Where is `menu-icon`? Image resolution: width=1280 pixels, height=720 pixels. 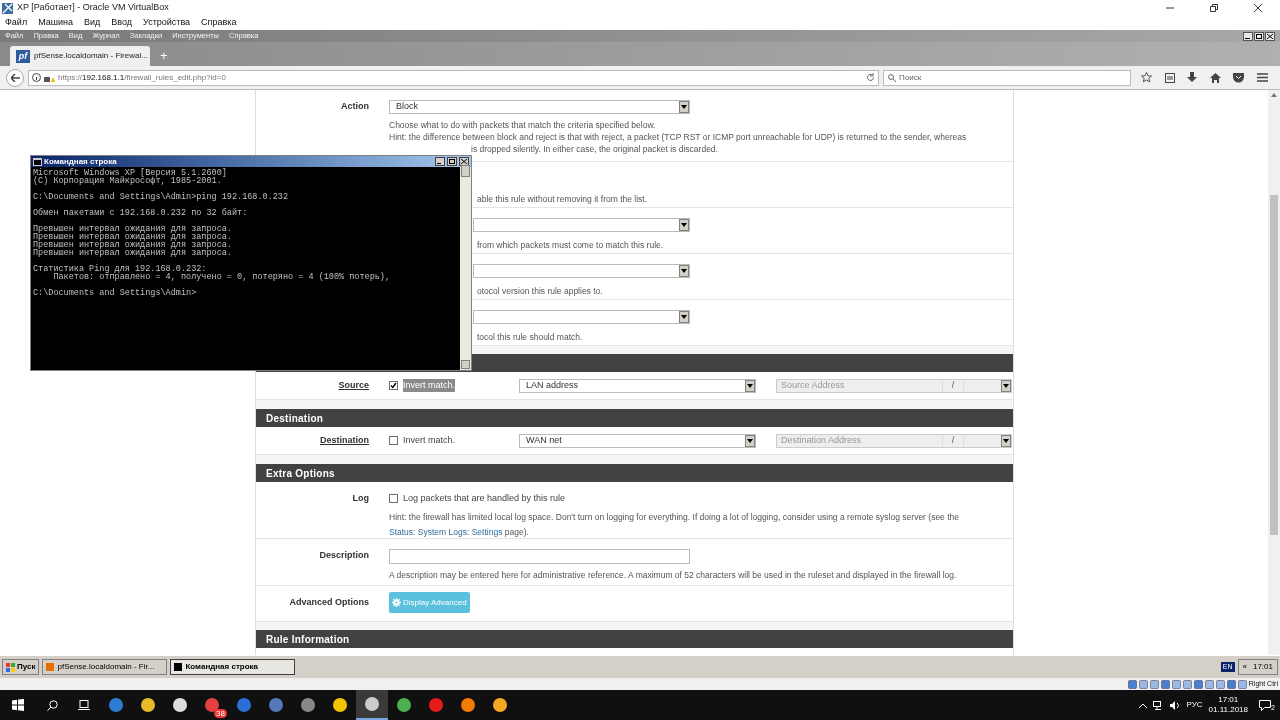
menu-icon is located at coordinates (1262, 77).